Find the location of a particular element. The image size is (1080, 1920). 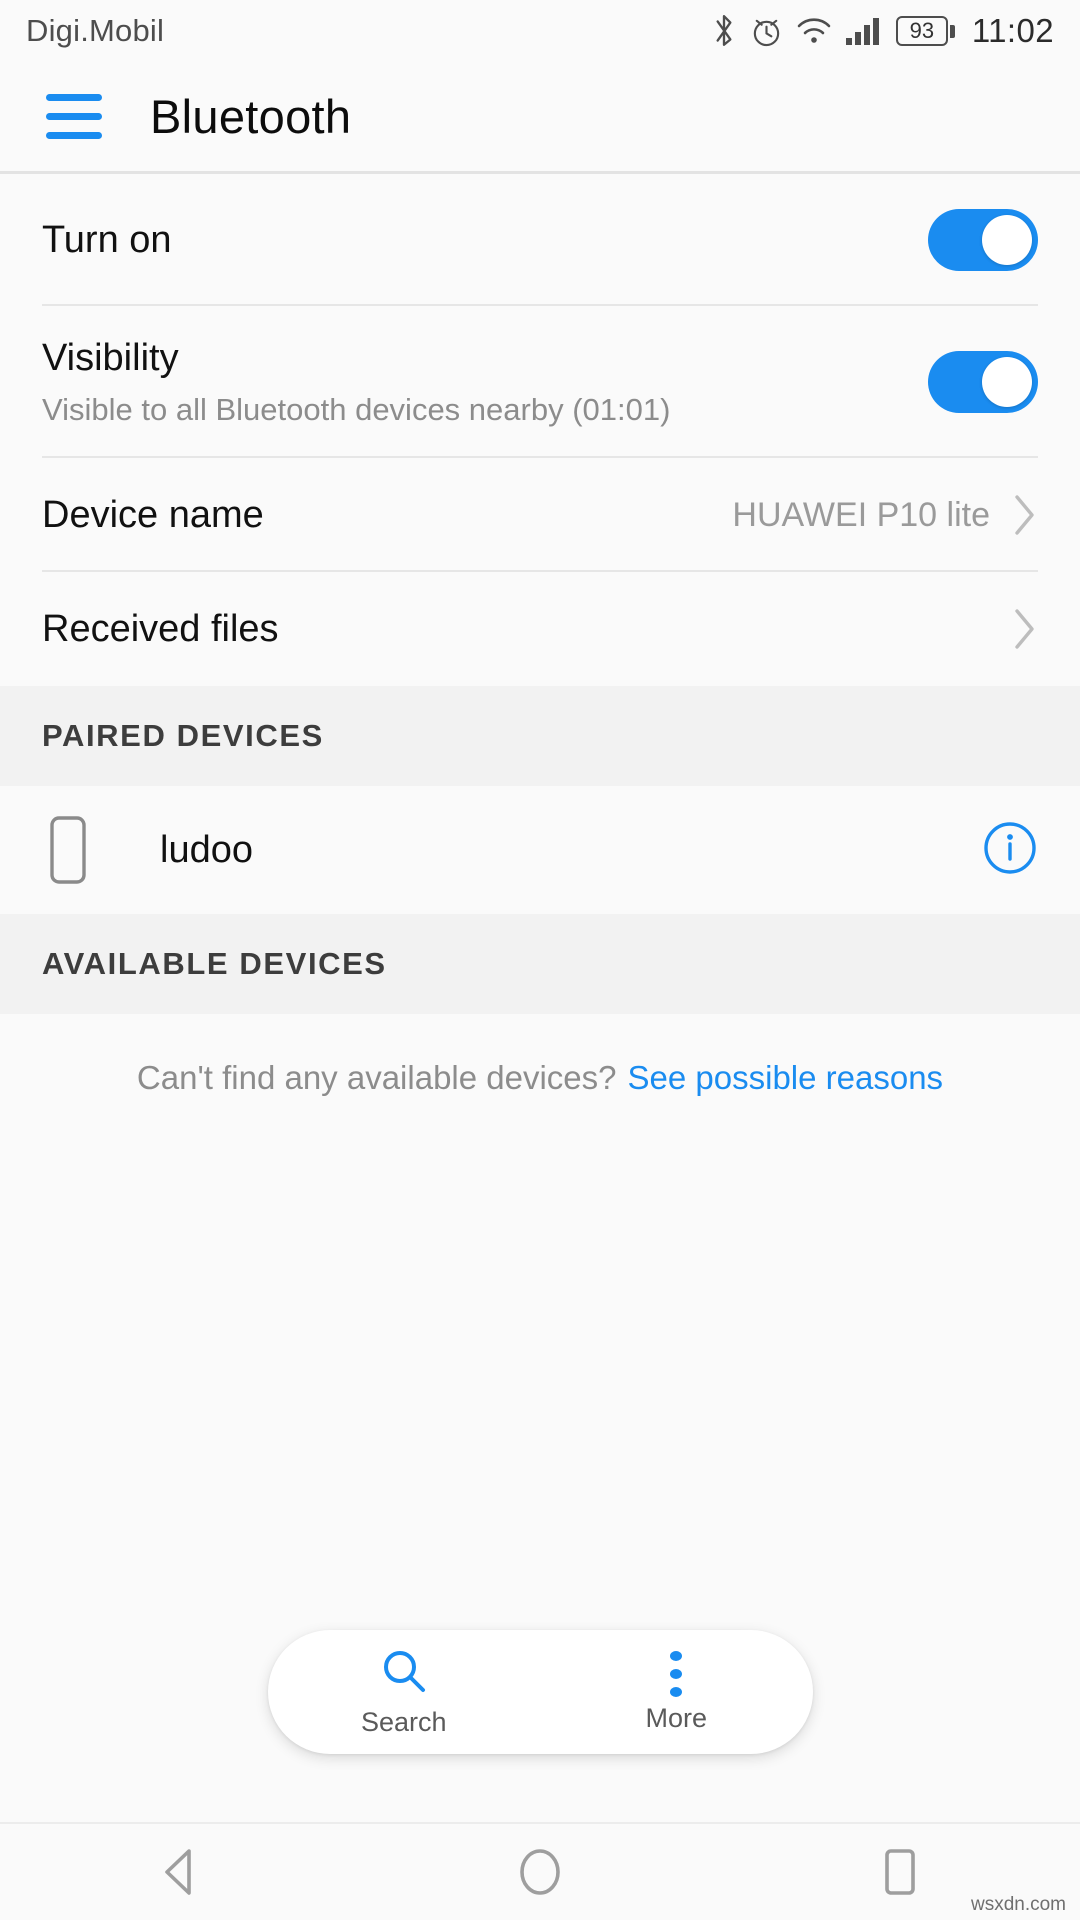

info-circle-icon is located at coordinates (1010, 850).